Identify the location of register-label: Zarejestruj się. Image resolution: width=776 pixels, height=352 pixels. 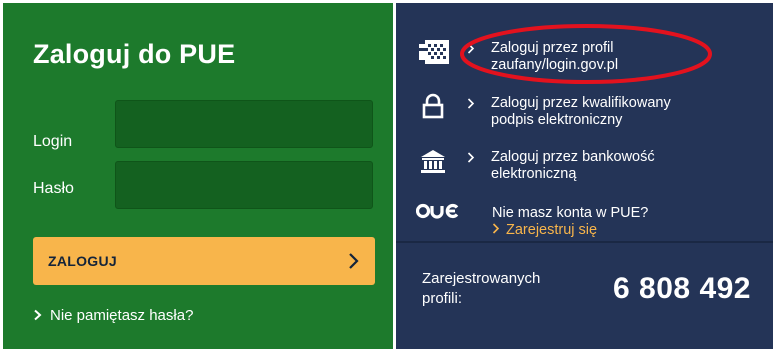
(552, 230).